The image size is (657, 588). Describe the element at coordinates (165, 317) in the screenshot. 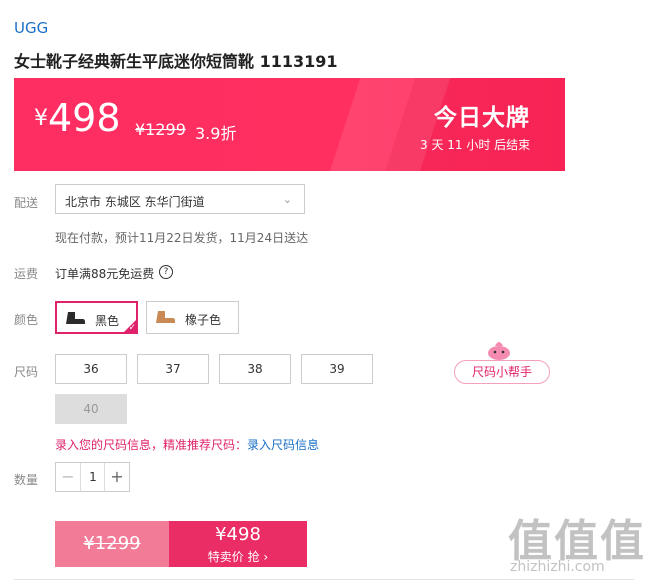

I see `acorn-boot-thumbnail` at that location.